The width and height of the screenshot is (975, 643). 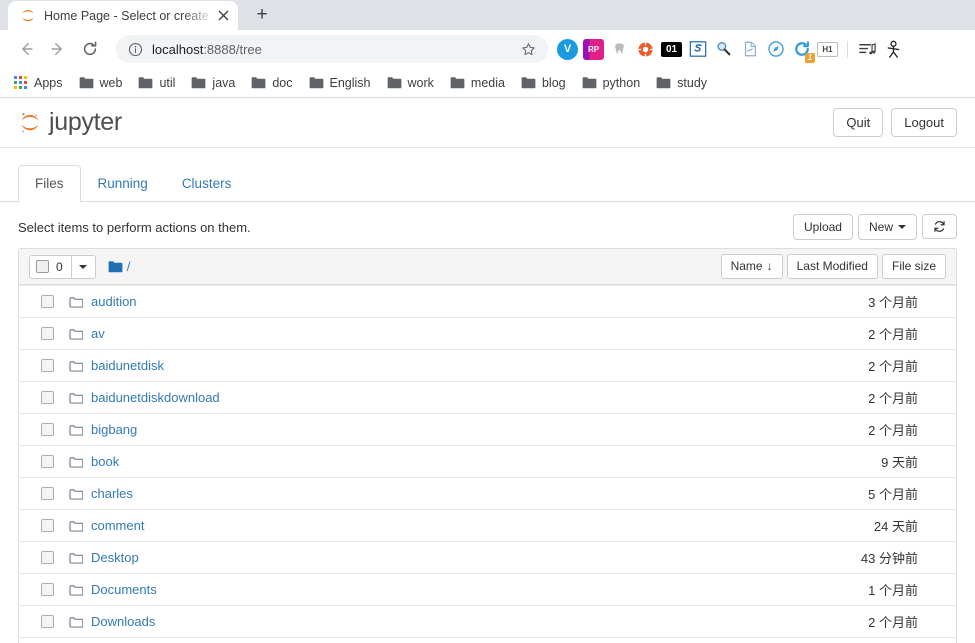 What do you see at coordinates (487, 333) in the screenshot?
I see `table-row: av 2 个月前` at bounding box center [487, 333].